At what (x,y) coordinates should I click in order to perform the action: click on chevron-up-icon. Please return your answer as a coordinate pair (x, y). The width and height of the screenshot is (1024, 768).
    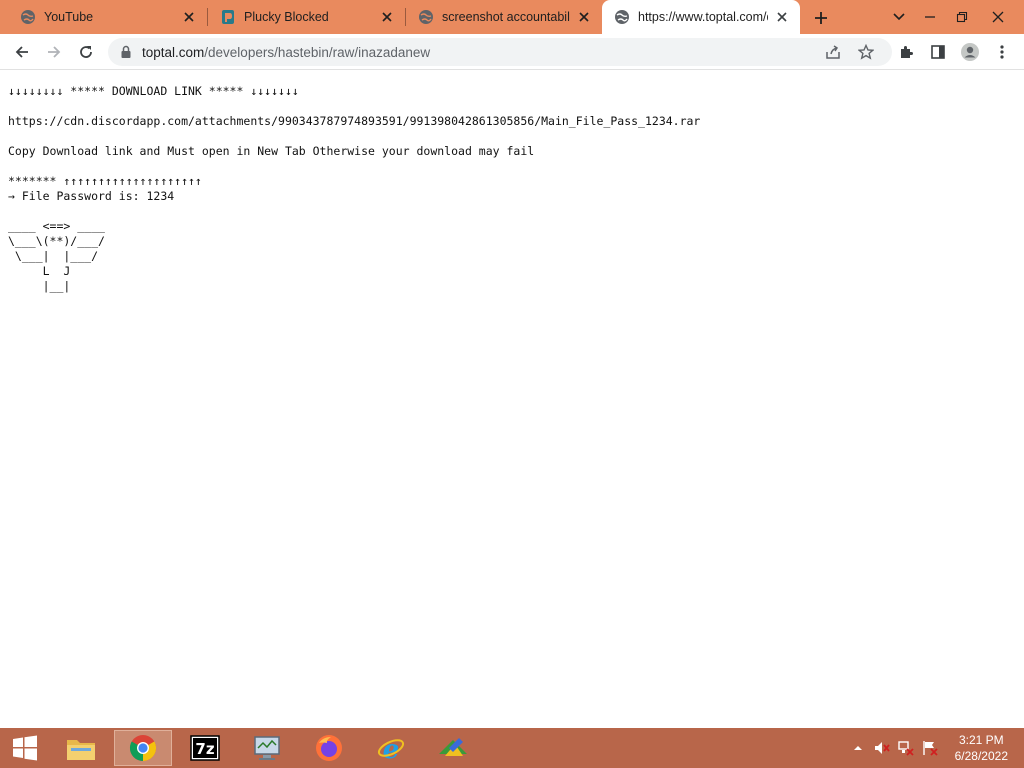
    Looking at the image, I should click on (858, 748).